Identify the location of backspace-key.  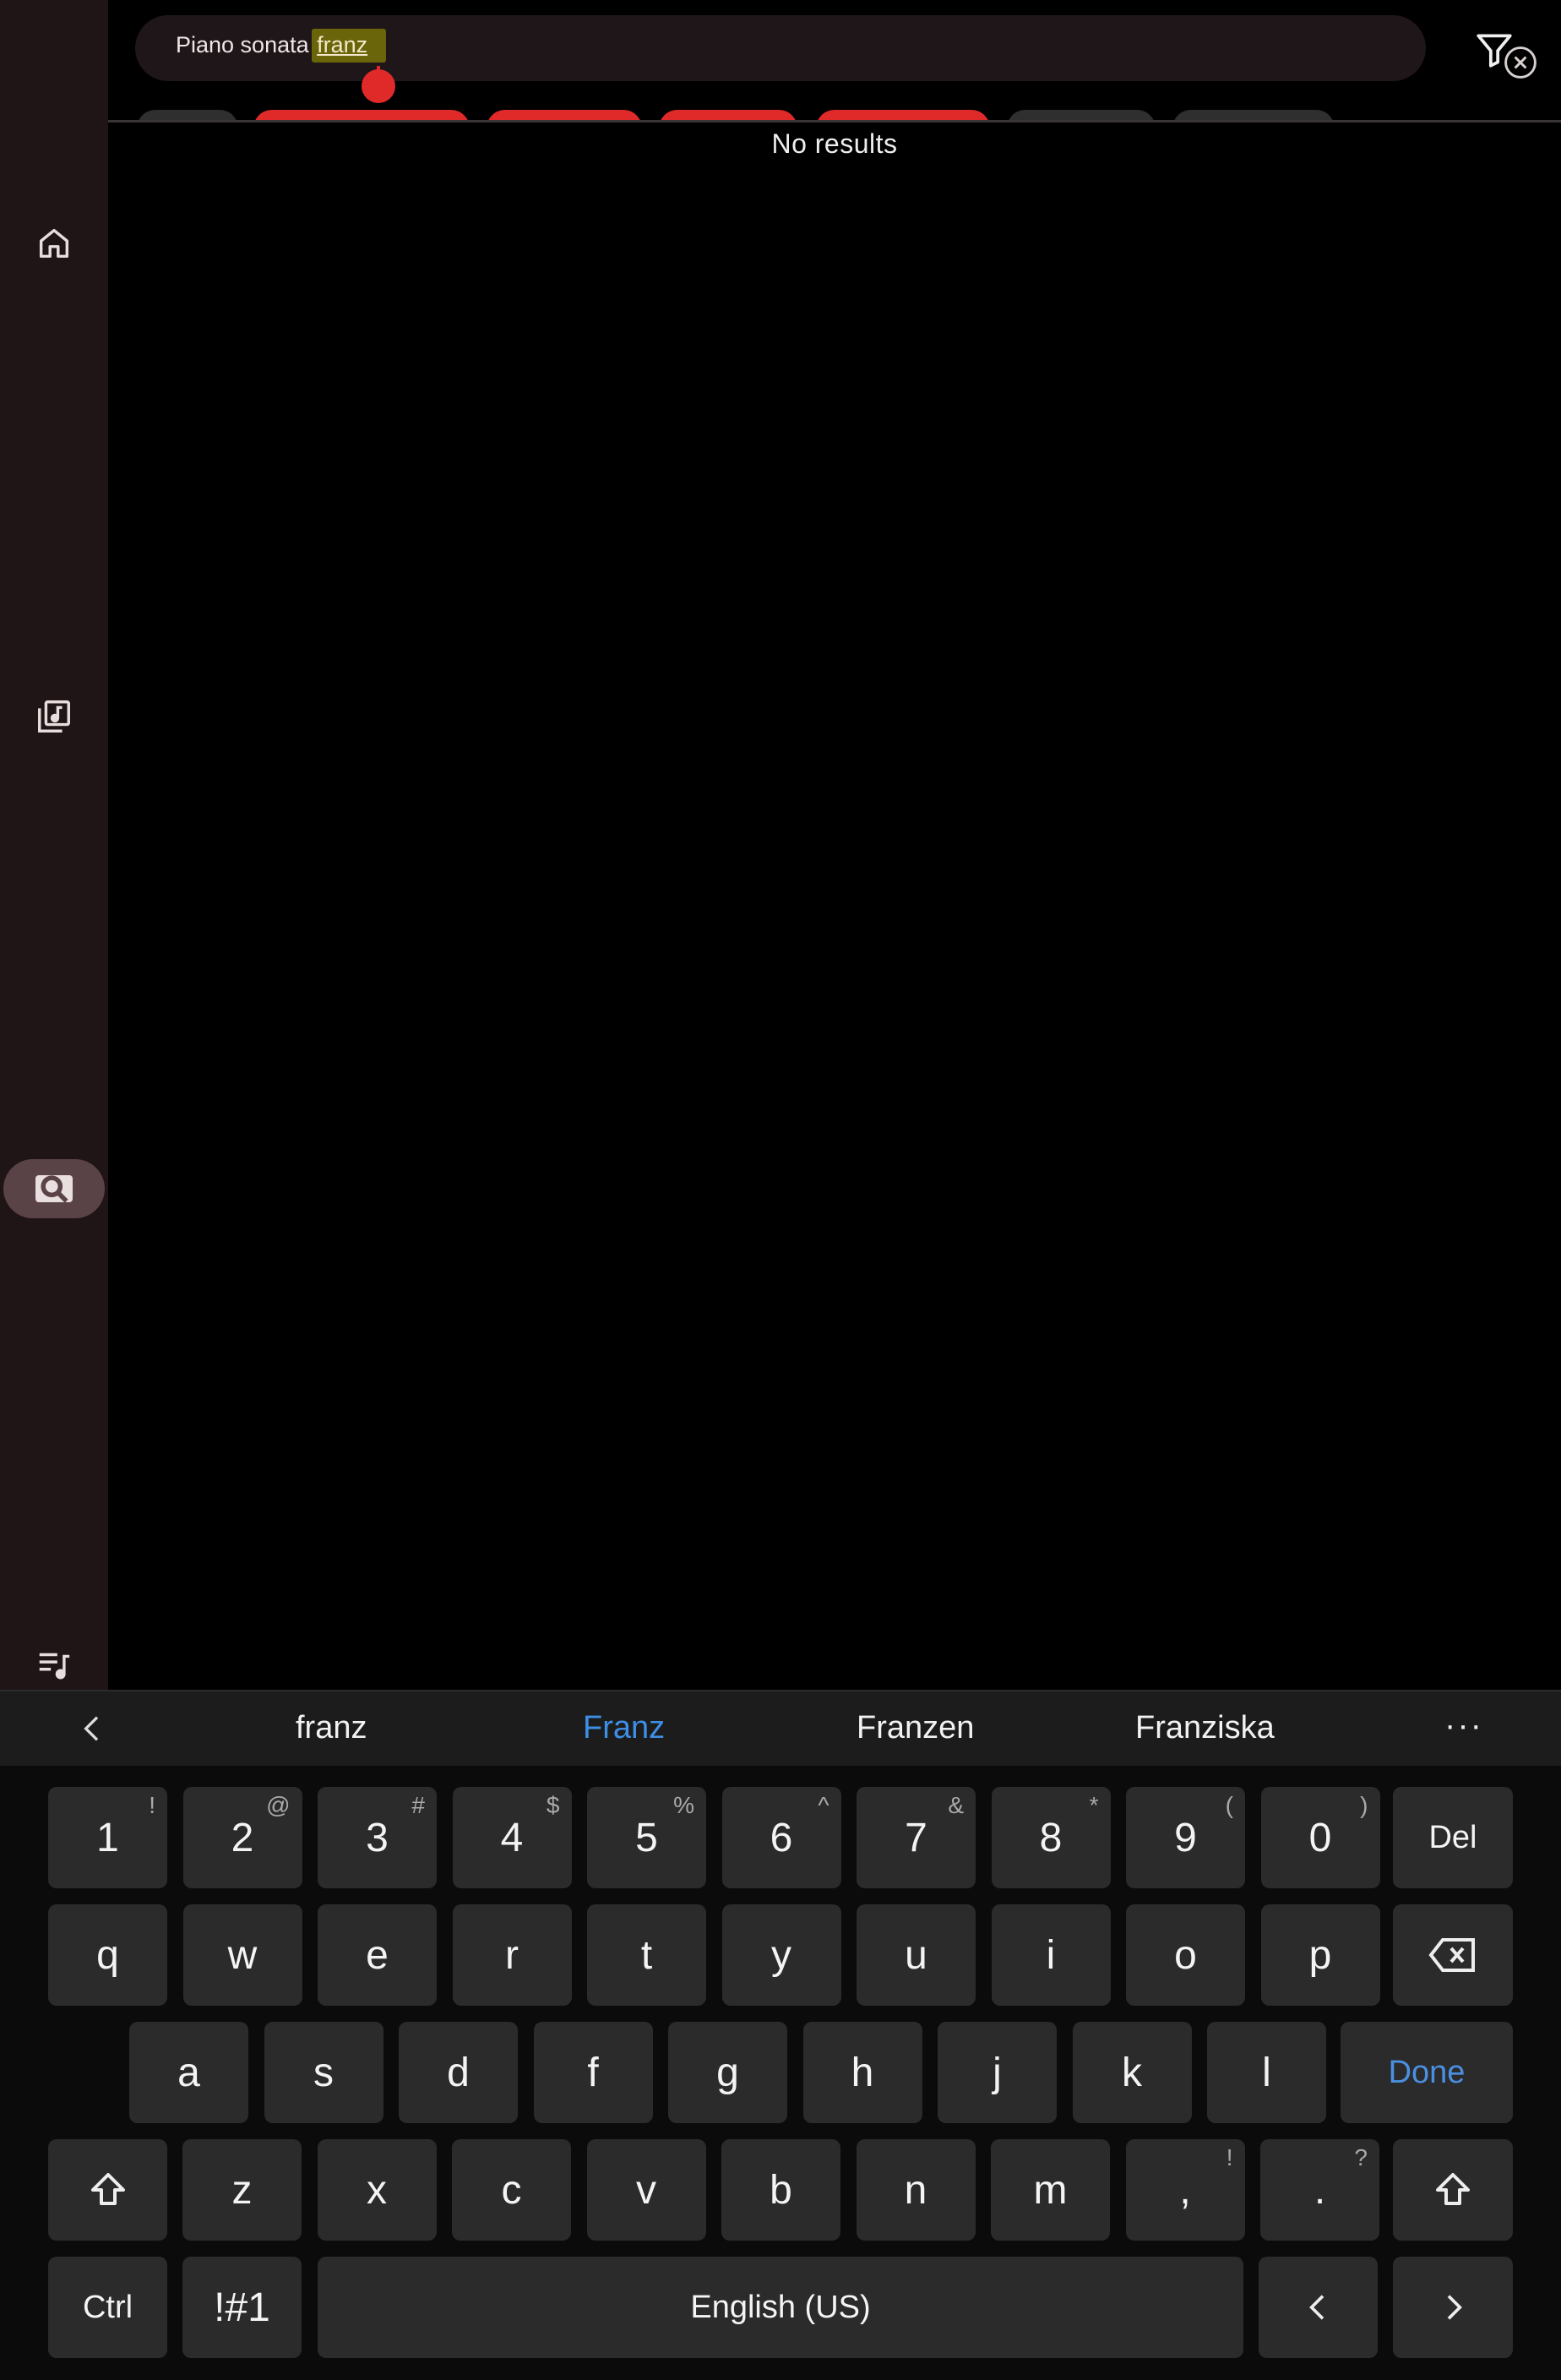
(1453, 1955).